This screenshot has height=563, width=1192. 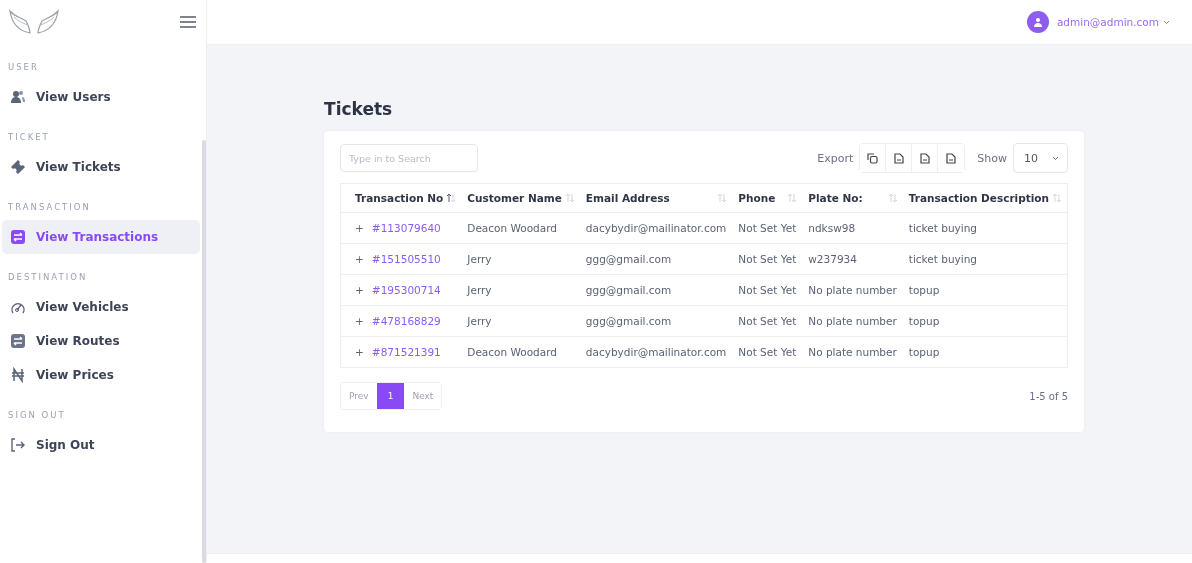 What do you see at coordinates (359, 109) in the screenshot?
I see `page-title: Tickets` at bounding box center [359, 109].